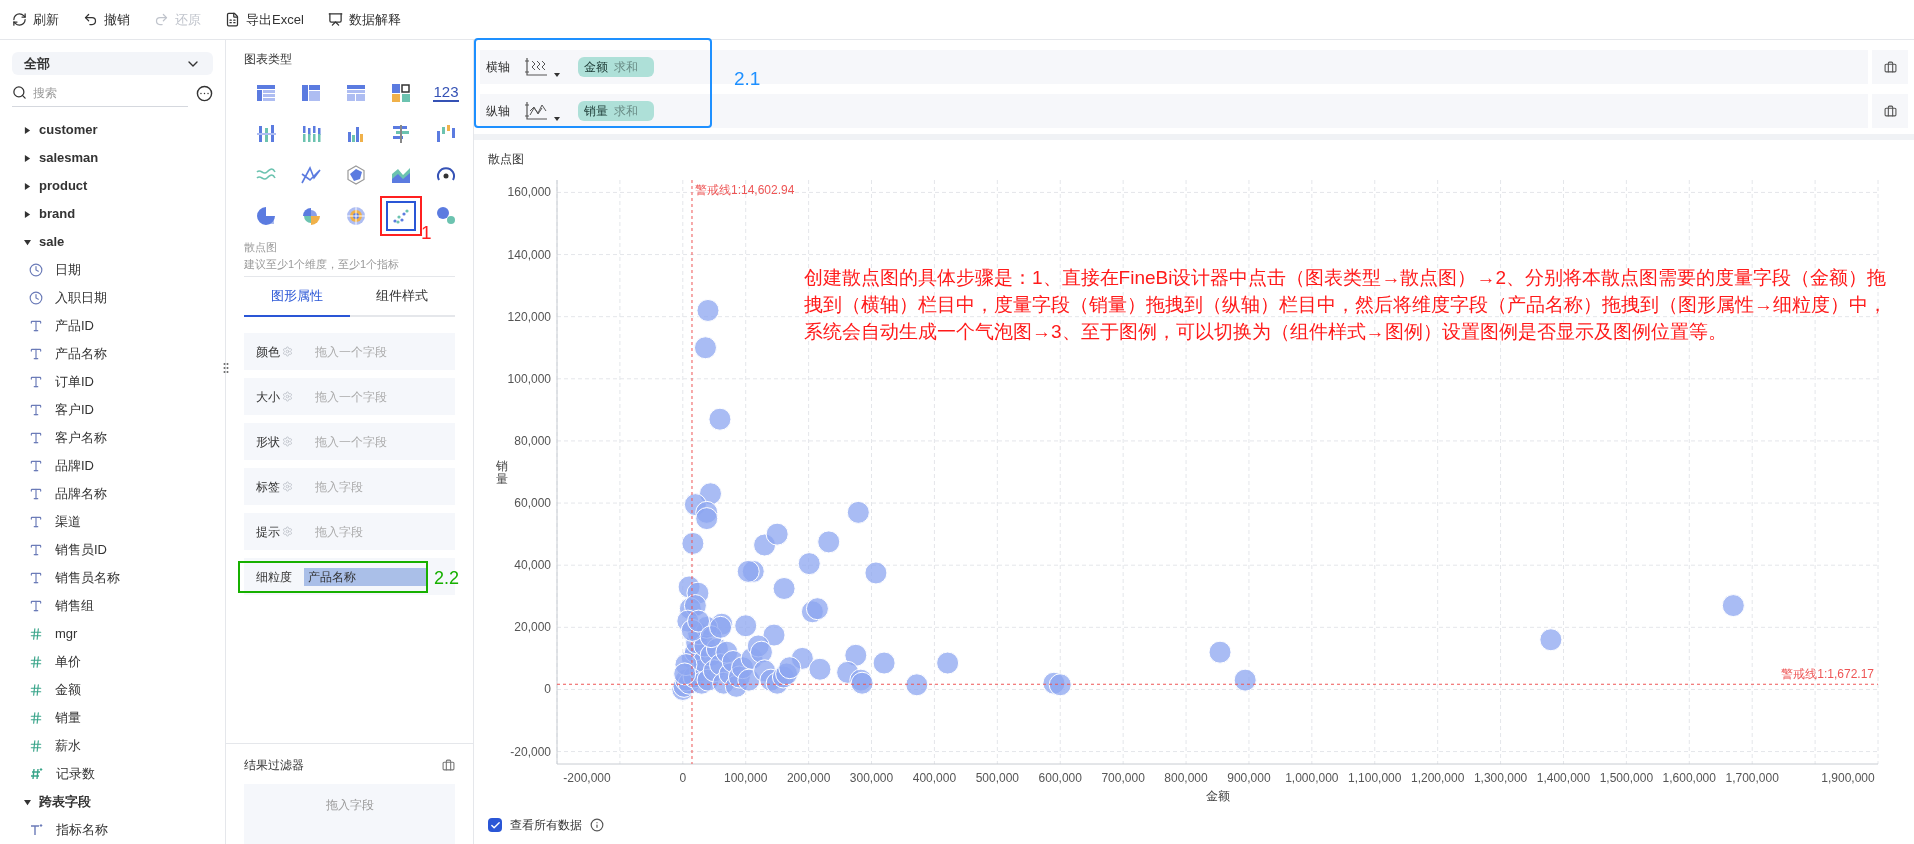  Describe the element at coordinates (112, 690) in the screenshot. I see `field-item: 金额` at that location.